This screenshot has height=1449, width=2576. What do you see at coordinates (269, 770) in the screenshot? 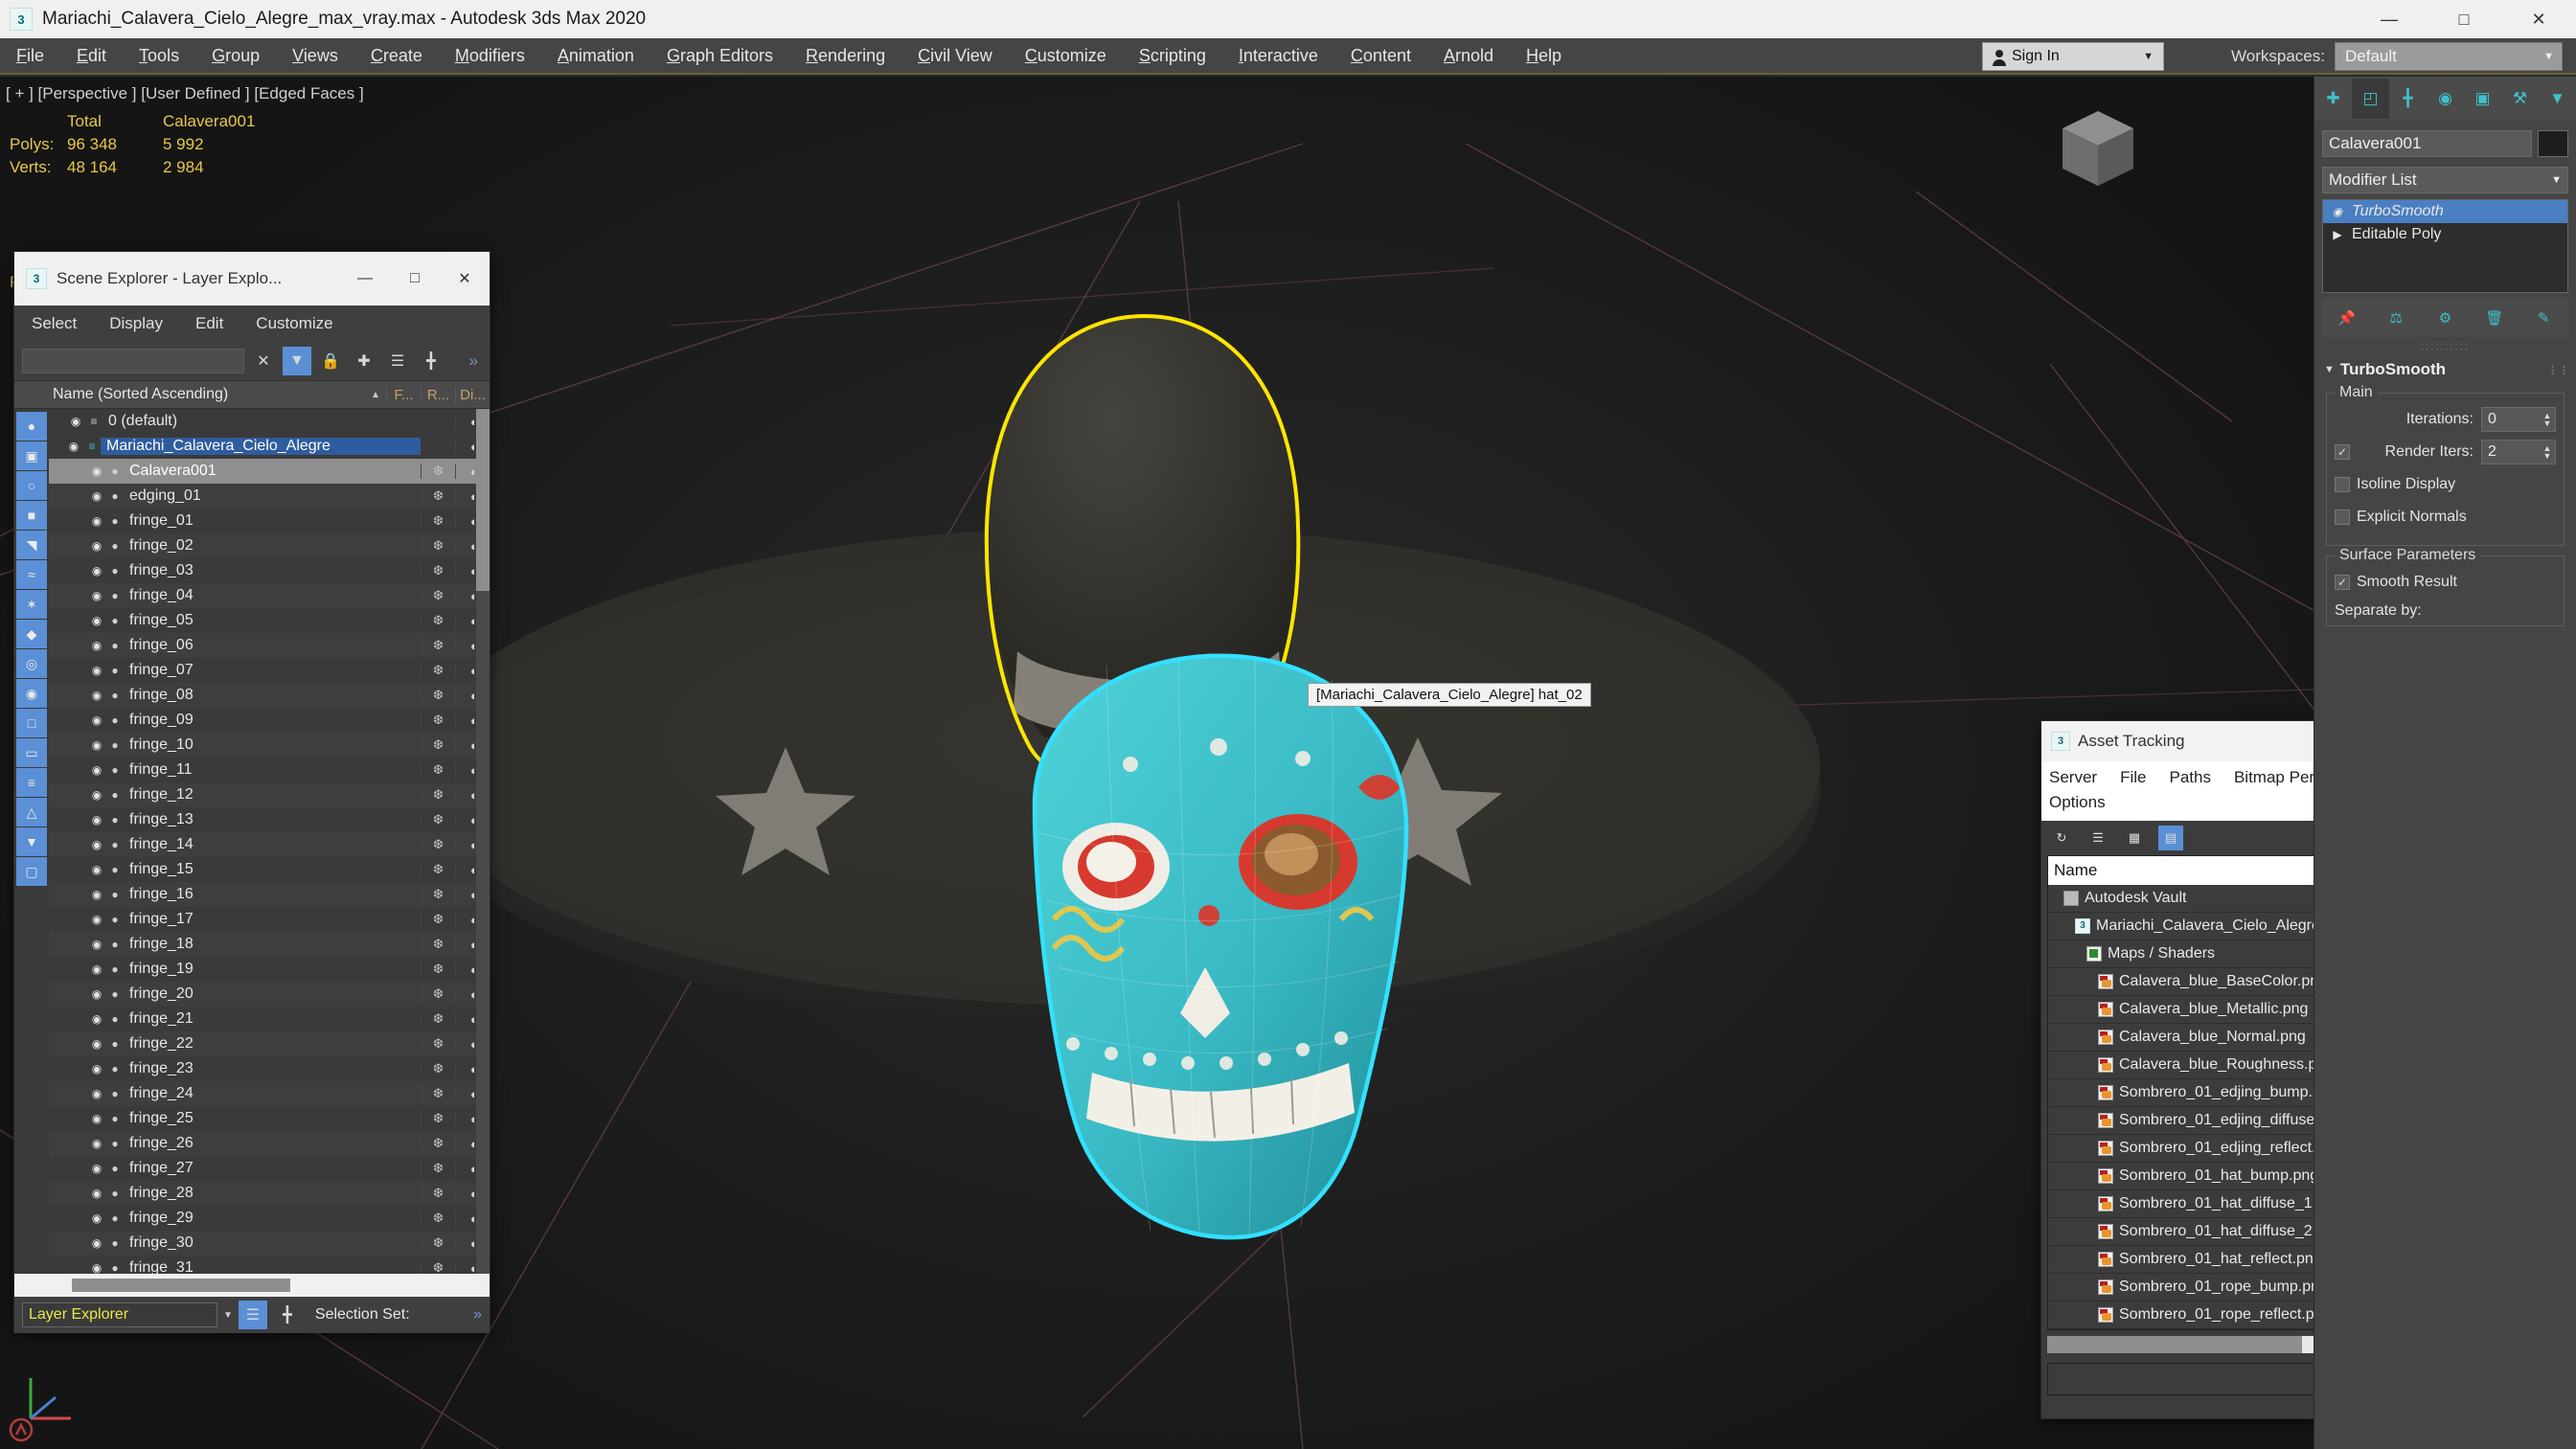
I see `object-row: ◉ ● fringe_11 ❆ ◖` at bounding box center [269, 770].